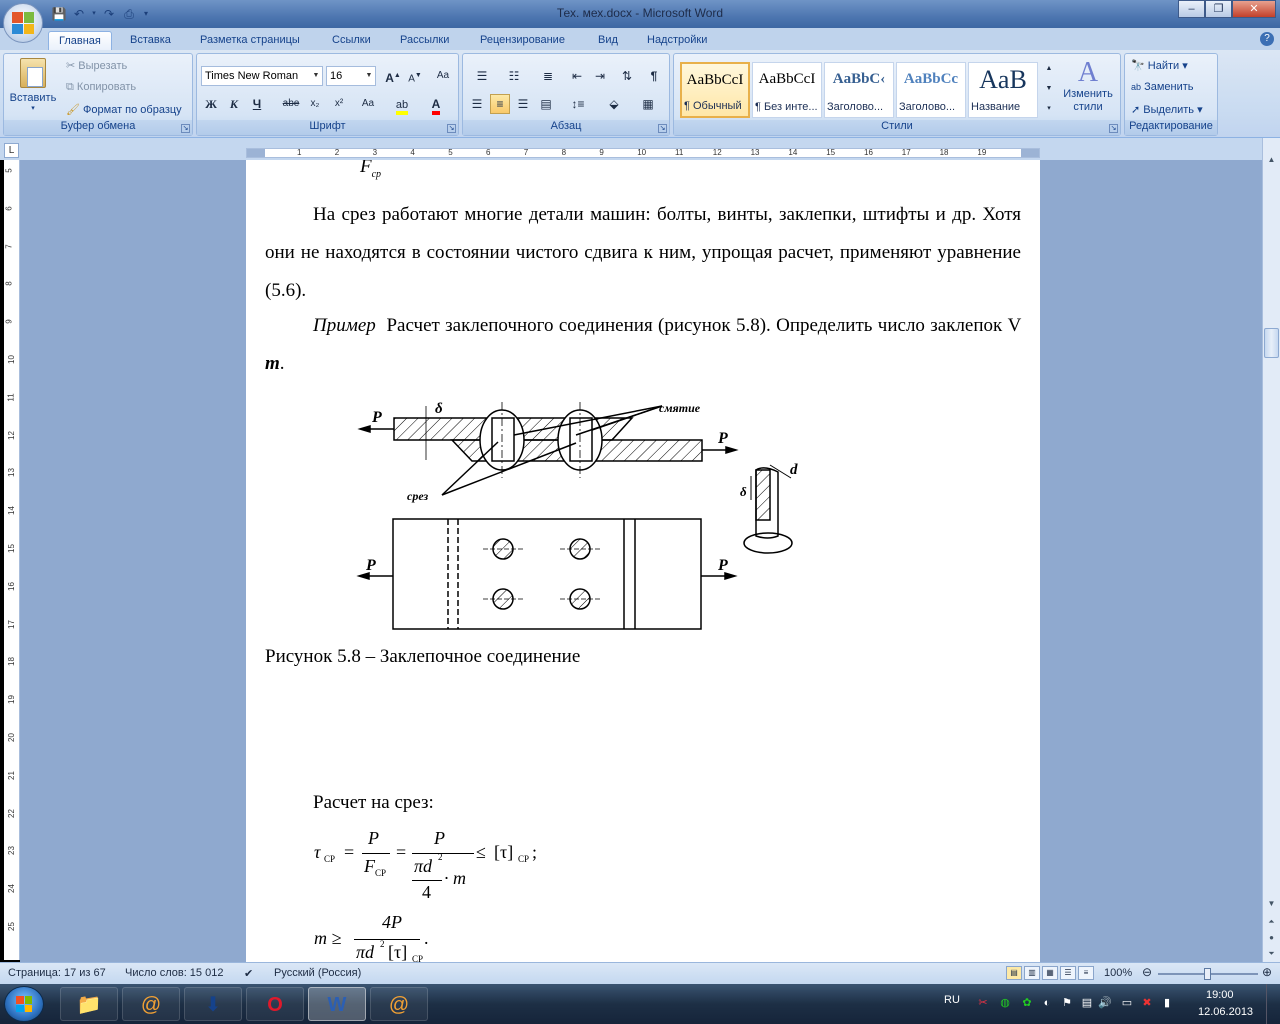 The image size is (1280, 1024). I want to click on spellcheck-icon: ✔, so click(248, 973).